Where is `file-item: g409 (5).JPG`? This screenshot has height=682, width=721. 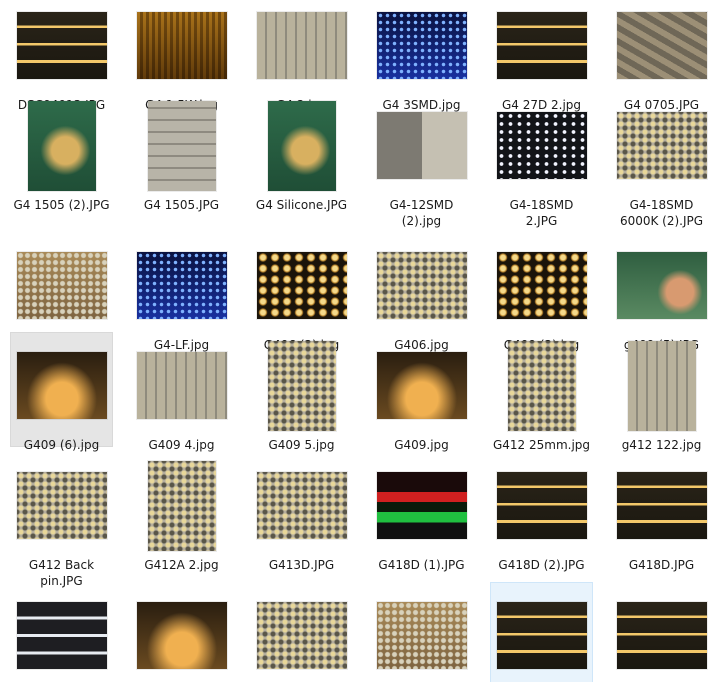 file-item: g409 (5).JPG is located at coordinates (661, 292).